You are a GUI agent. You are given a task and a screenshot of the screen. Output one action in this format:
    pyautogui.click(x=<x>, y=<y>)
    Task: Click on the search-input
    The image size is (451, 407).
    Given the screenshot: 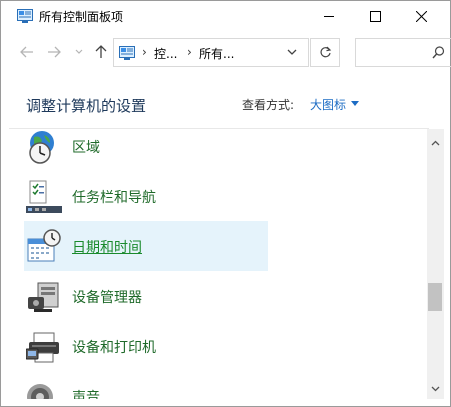 What is the action you would take?
    pyautogui.click(x=403, y=52)
    